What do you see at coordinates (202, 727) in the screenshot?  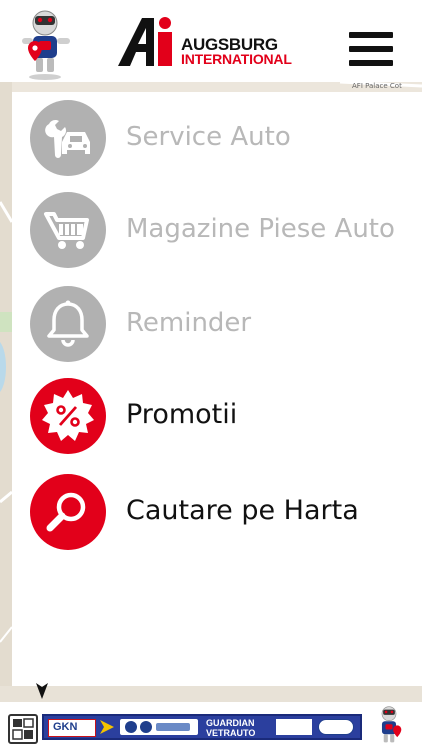 I see `partner-brands-banner: GKN GUARDIAN VETRAUTO` at bounding box center [202, 727].